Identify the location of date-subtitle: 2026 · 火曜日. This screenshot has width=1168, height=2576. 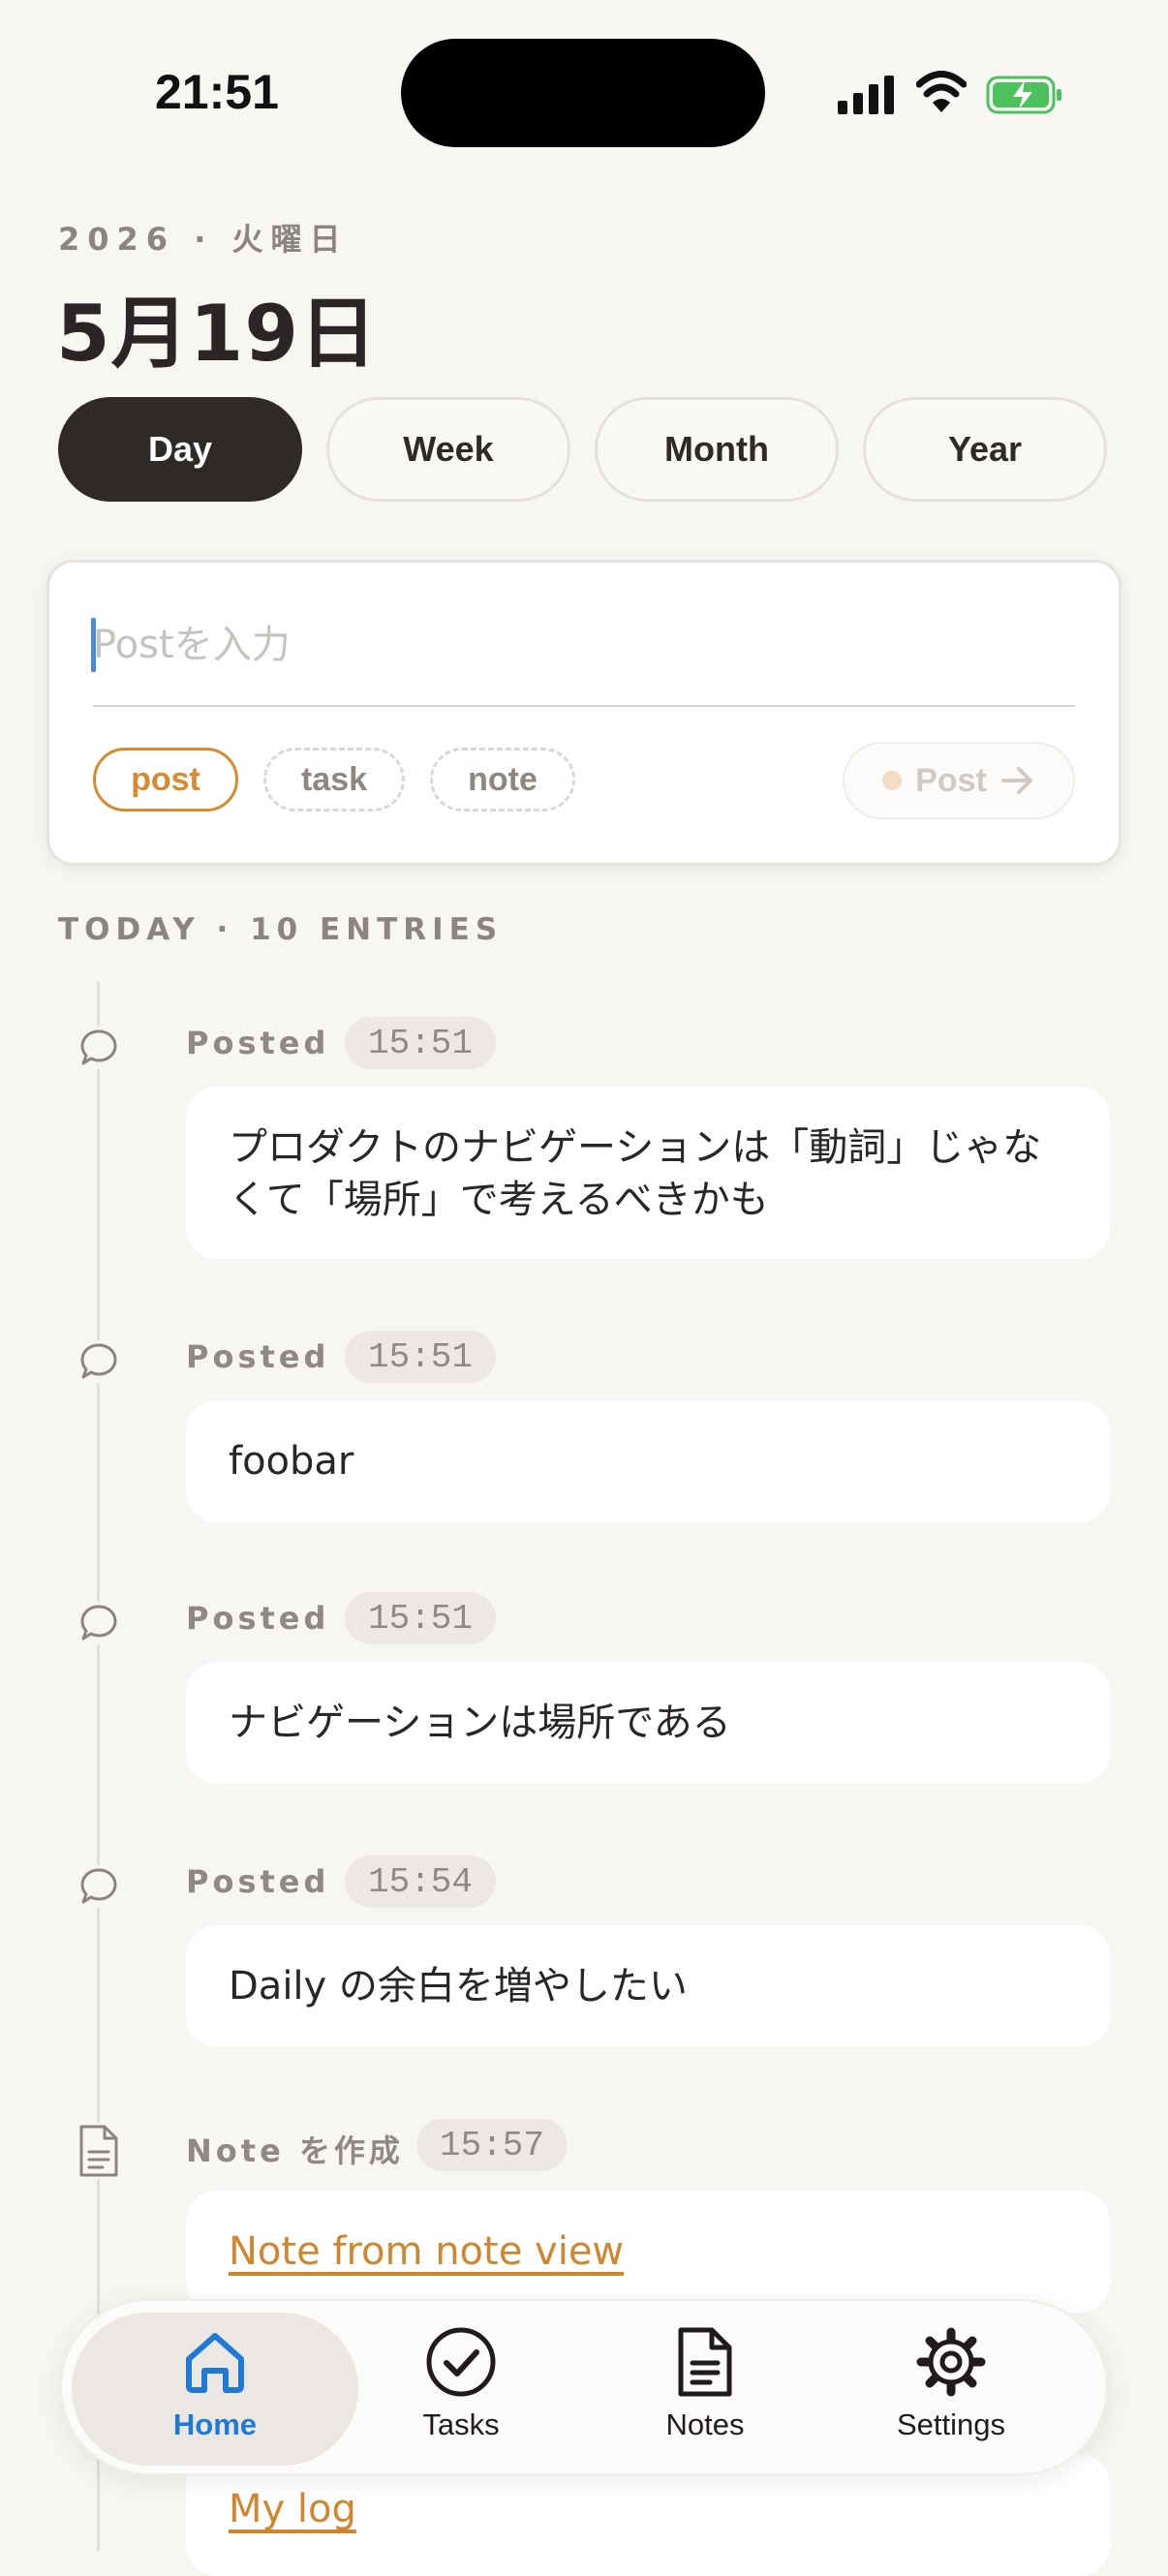
(203, 239).